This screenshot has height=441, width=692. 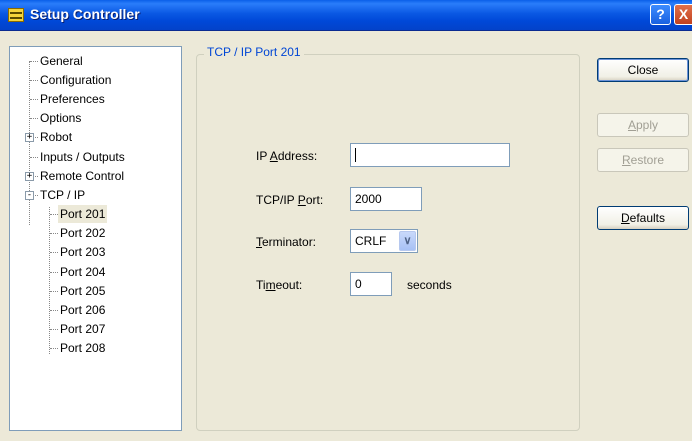 I want to click on label-text: erminator:, so click(x=289, y=242).